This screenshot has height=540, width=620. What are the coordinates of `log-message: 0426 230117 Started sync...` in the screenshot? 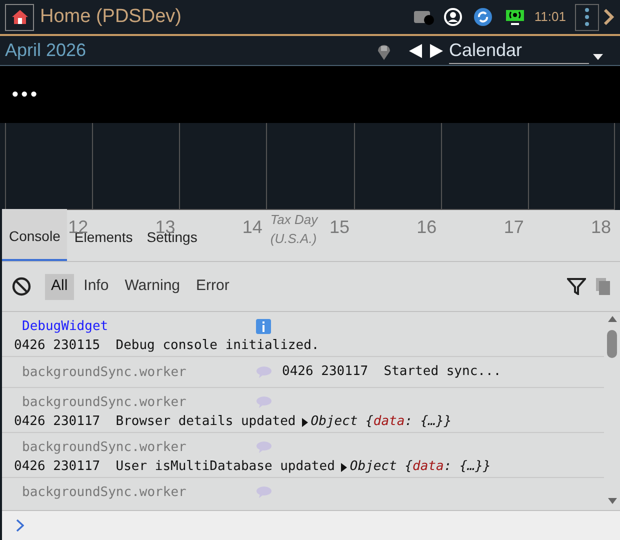 It's located at (392, 372).